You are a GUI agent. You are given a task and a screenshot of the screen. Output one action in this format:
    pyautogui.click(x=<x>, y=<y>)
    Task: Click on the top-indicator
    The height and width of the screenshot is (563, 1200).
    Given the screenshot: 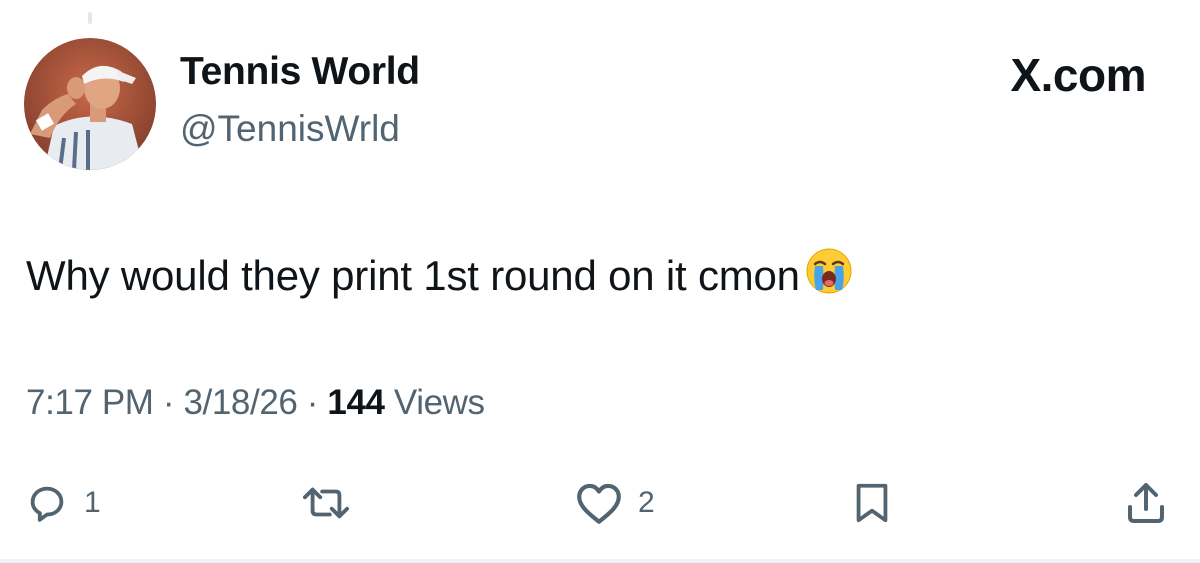 What is the action you would take?
    pyautogui.click(x=90, y=18)
    